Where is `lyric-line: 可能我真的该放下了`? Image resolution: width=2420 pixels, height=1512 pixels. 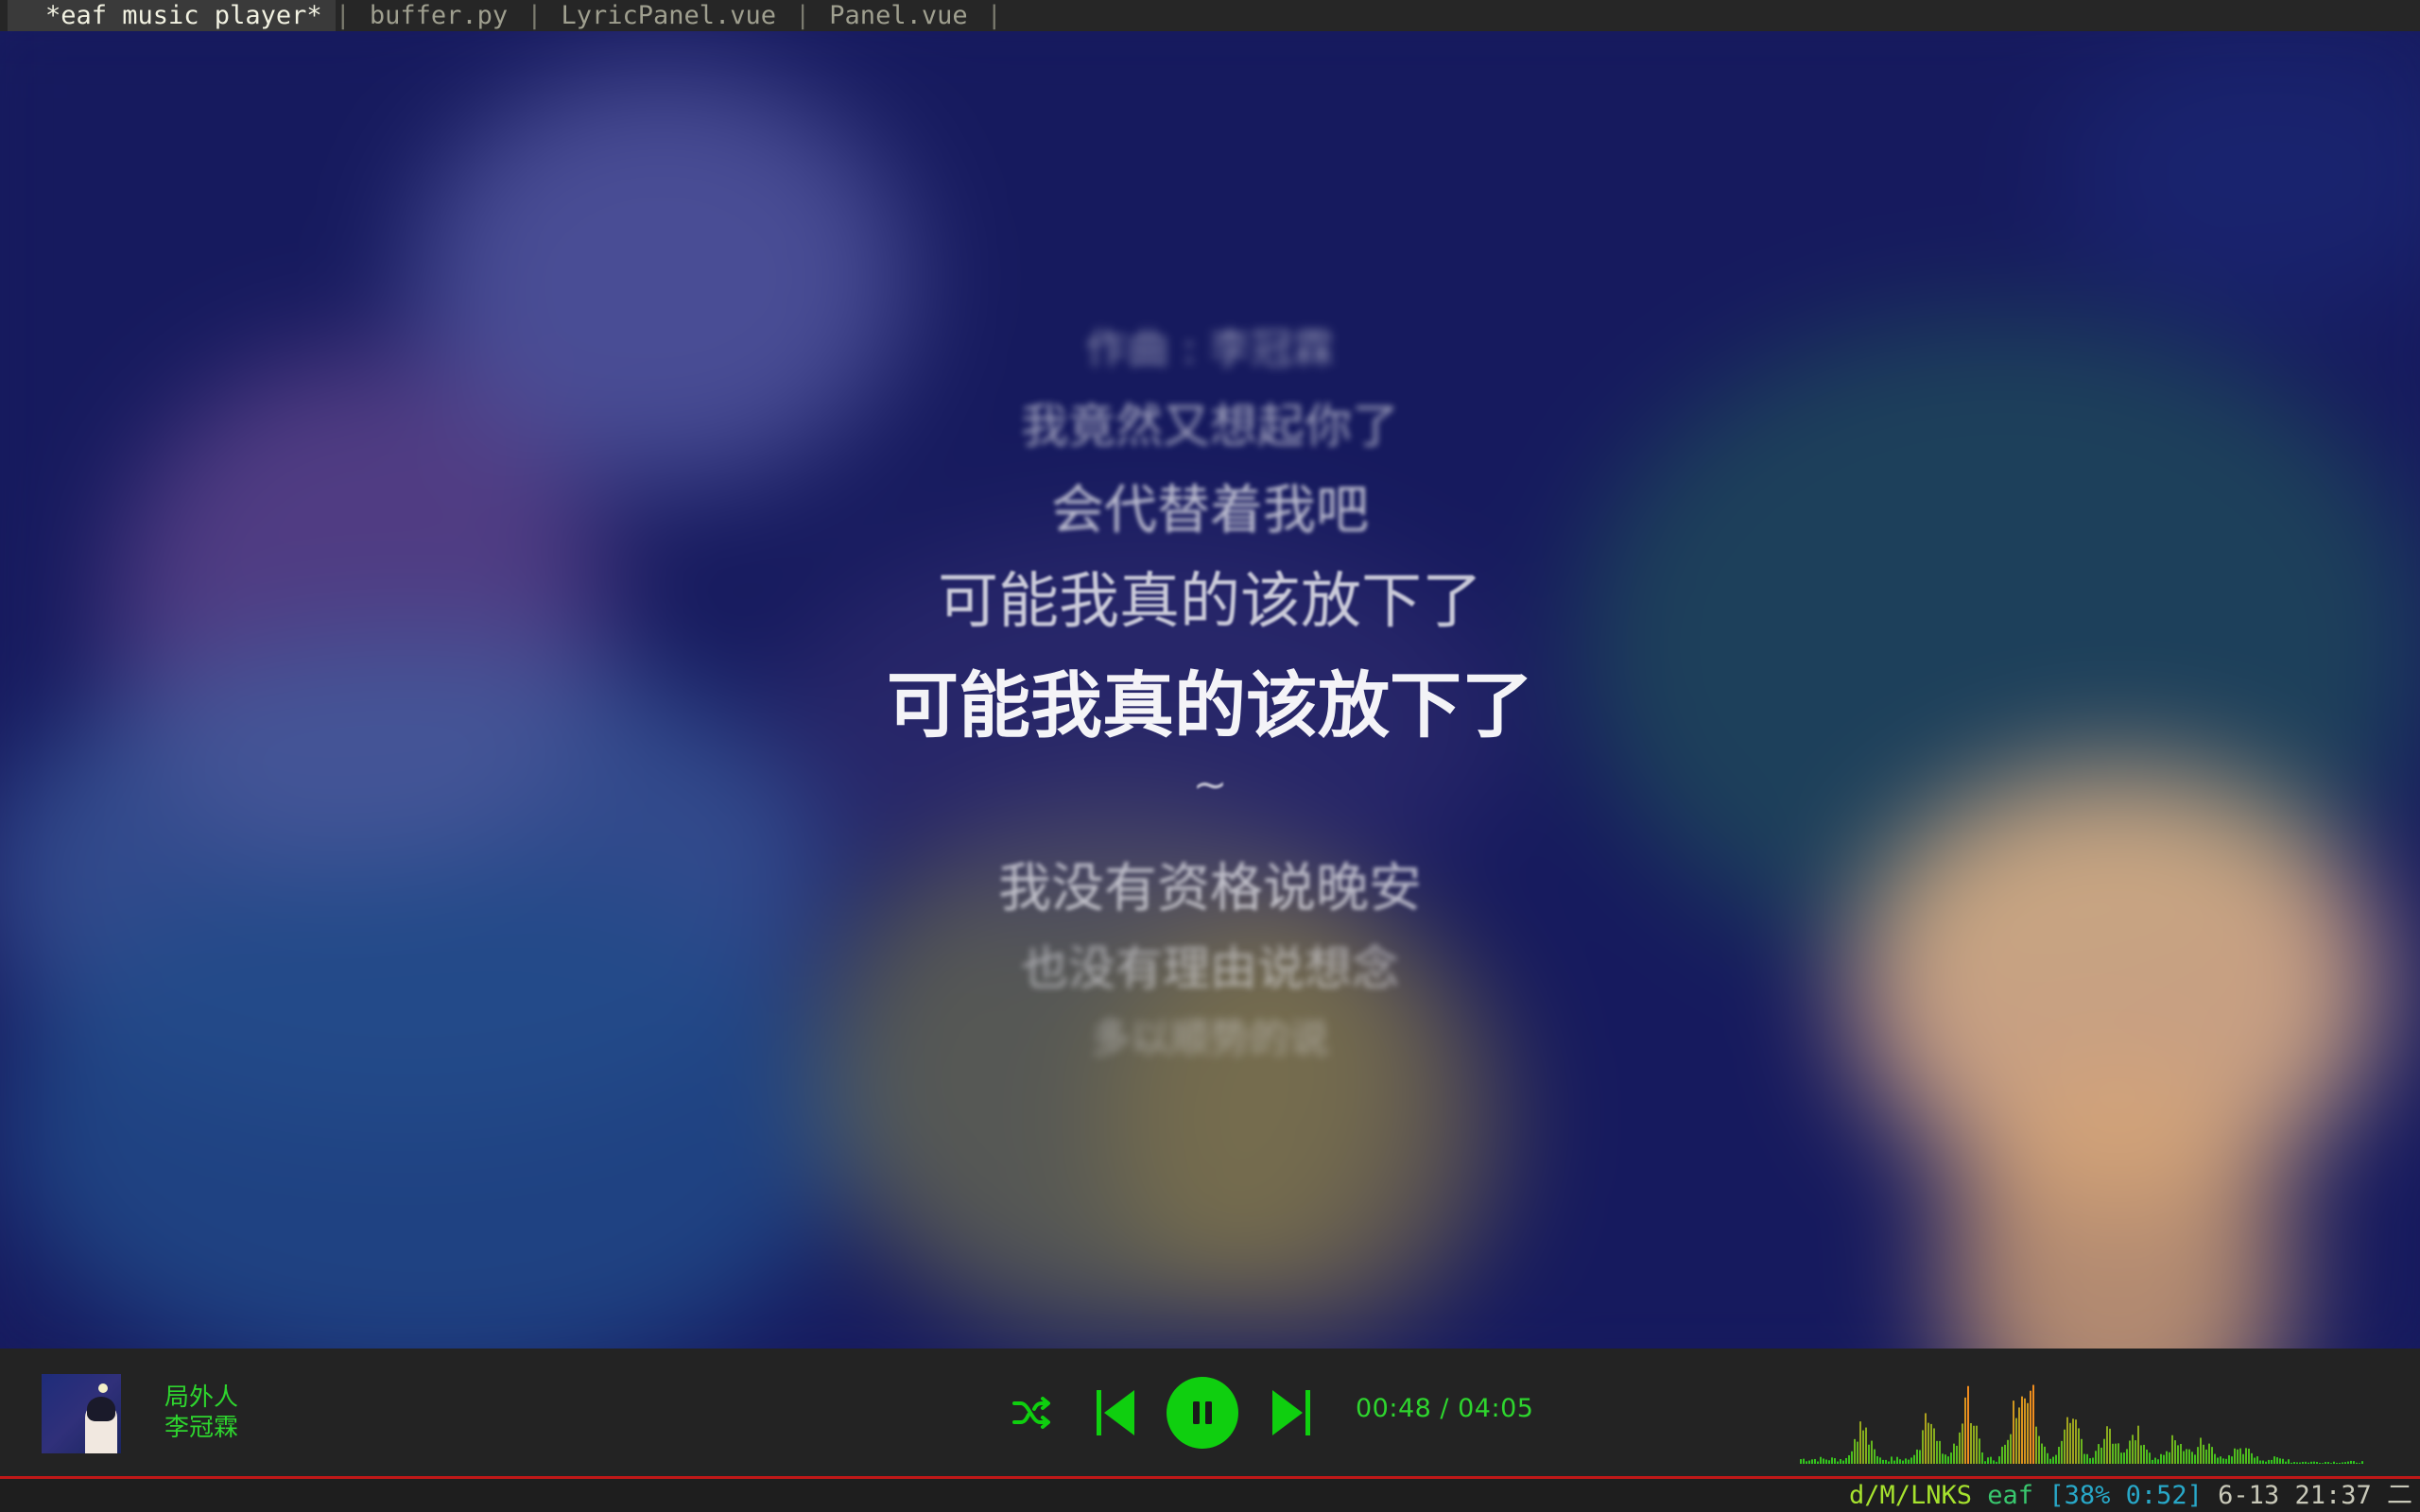
lyric-line: 可能我真的该放下了 is located at coordinates (1210, 602).